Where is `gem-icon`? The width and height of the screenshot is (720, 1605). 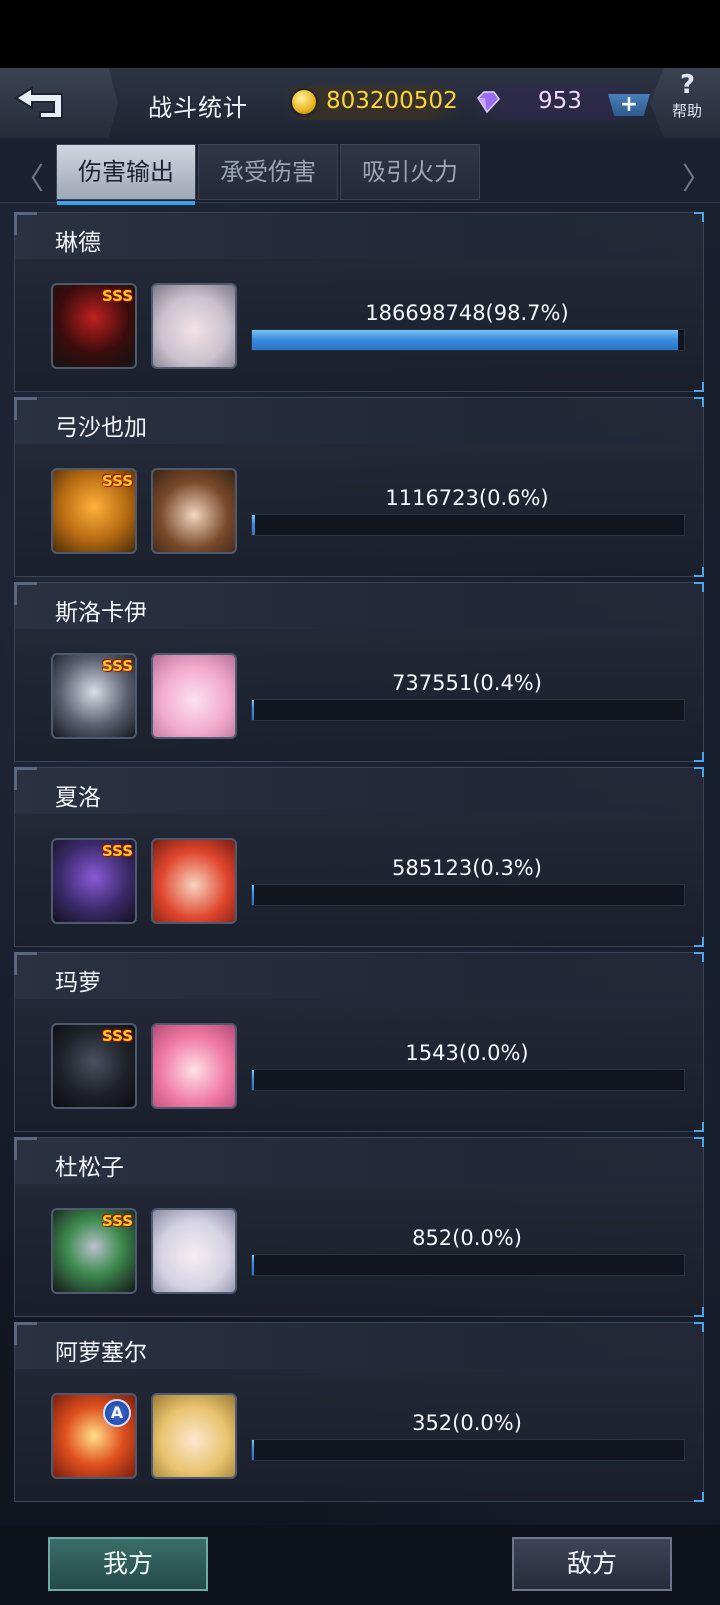
gem-icon is located at coordinates (488, 102).